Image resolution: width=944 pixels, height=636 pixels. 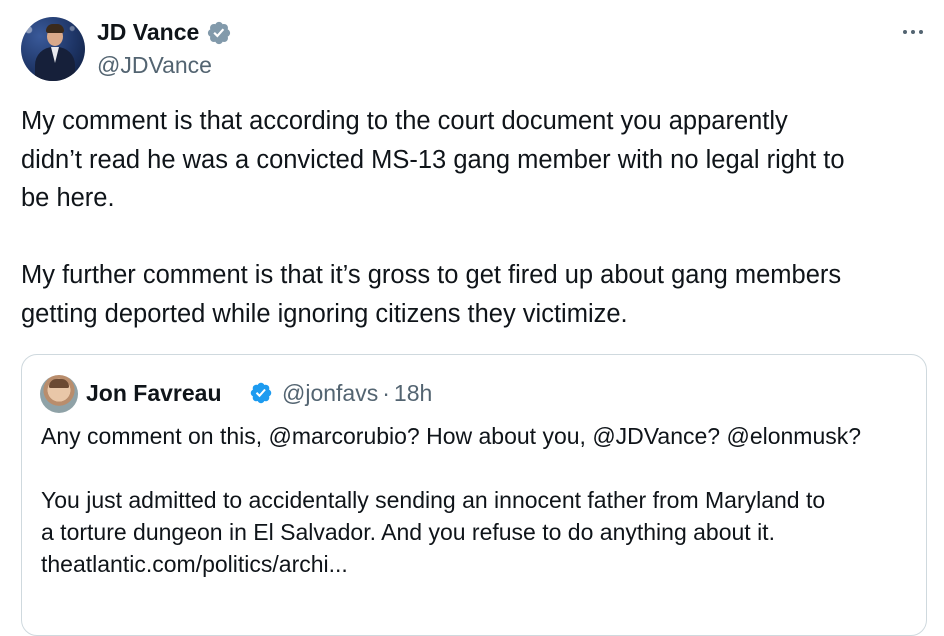 I want to click on quoted-author-name: Jon Favreau, so click(x=154, y=393).